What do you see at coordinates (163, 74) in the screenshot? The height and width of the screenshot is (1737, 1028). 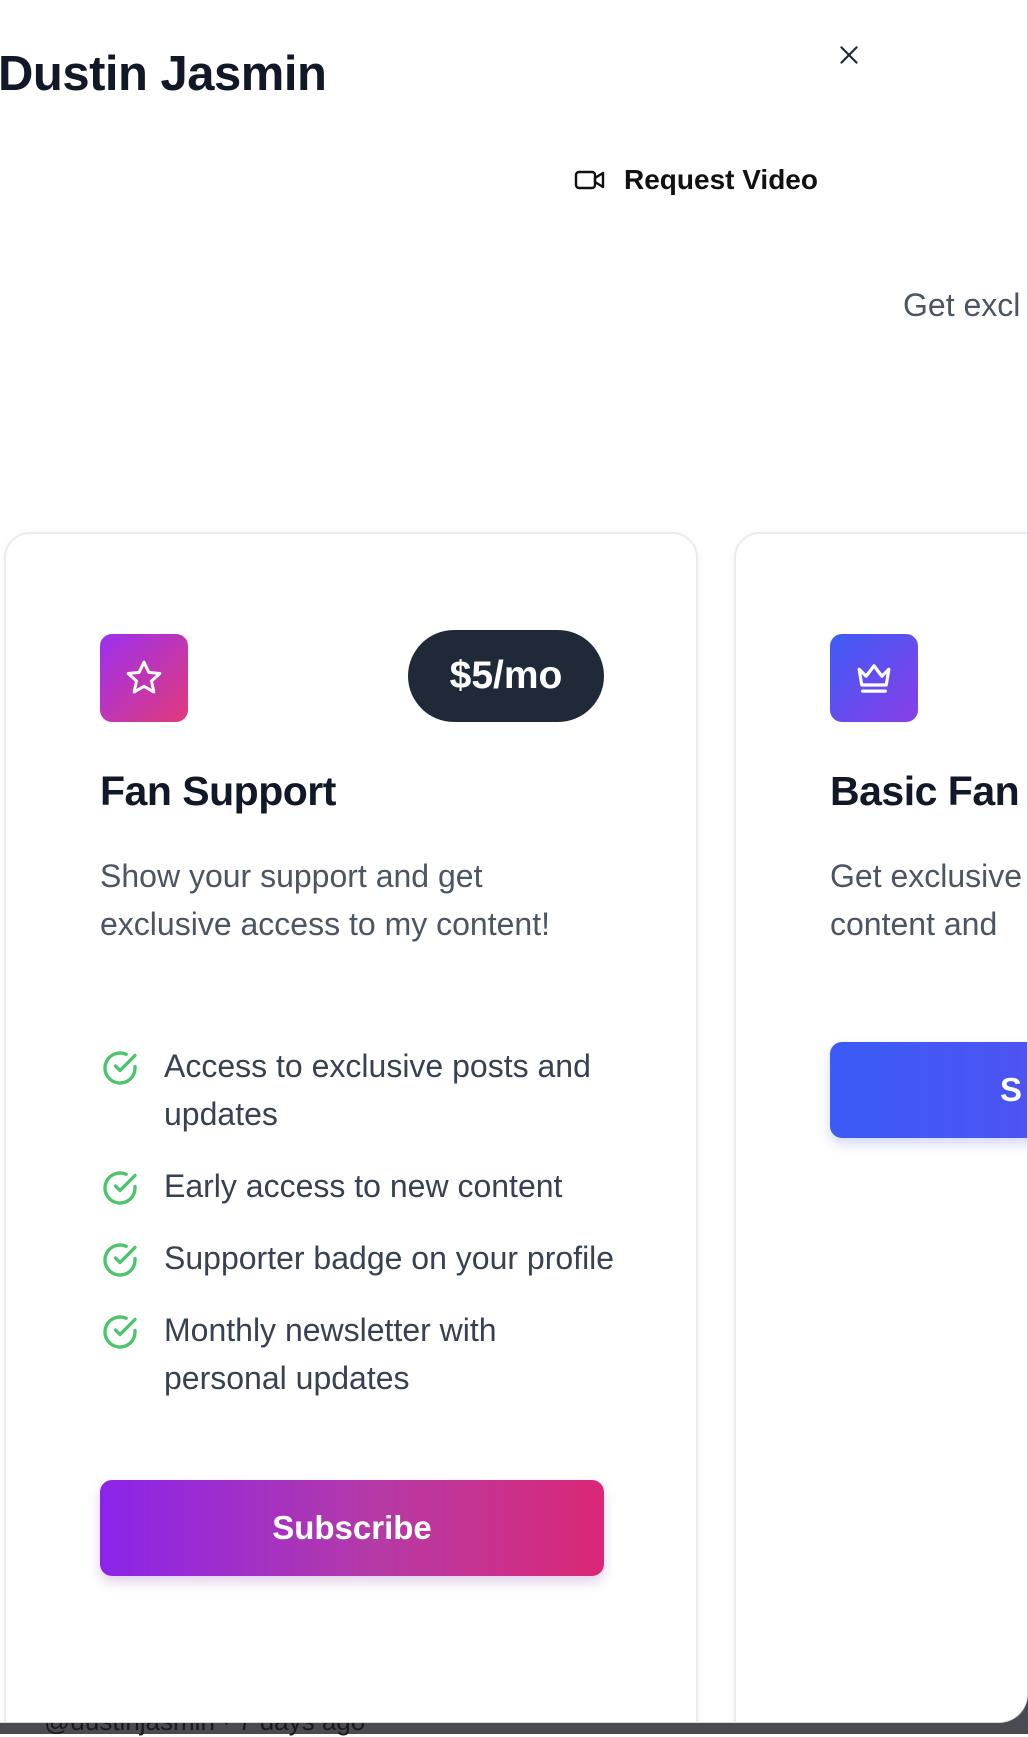 I see `modal-title: Dustin Jasmin` at bounding box center [163, 74].